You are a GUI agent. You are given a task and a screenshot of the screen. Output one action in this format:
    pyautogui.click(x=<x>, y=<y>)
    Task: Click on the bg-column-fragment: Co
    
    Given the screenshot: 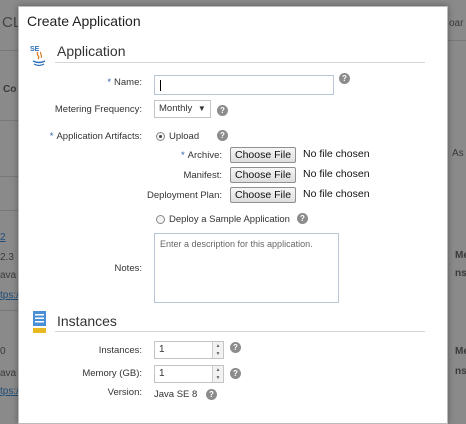 What is the action you would take?
    pyautogui.click(x=10, y=89)
    